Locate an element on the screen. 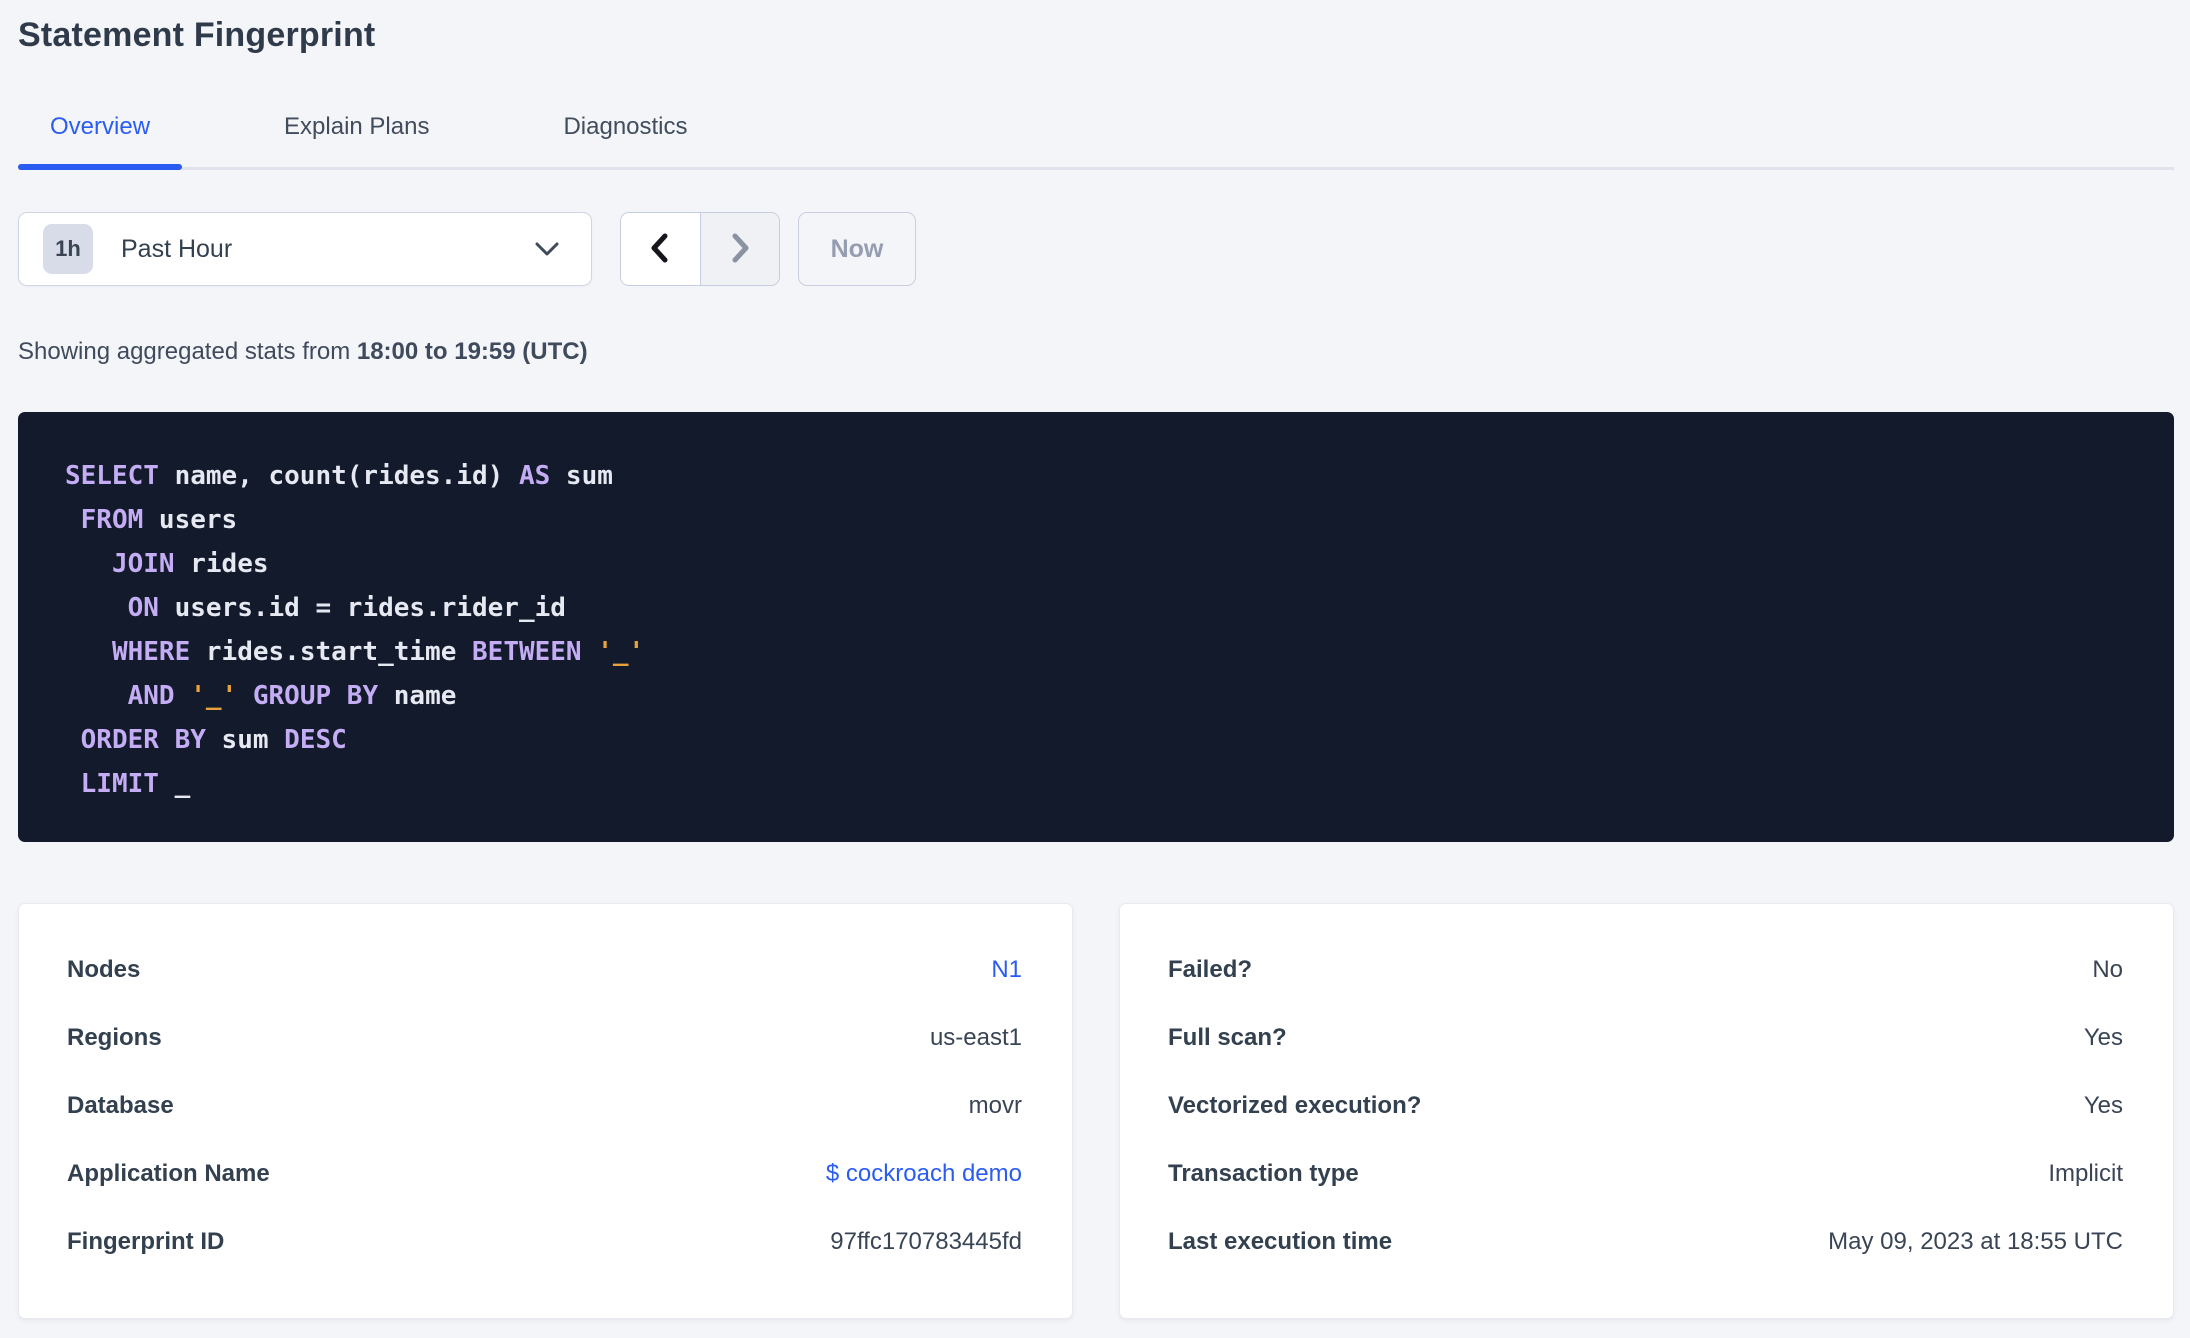 The width and height of the screenshot is (2190, 1338). sql-token: LIMIT is located at coordinates (119, 784).